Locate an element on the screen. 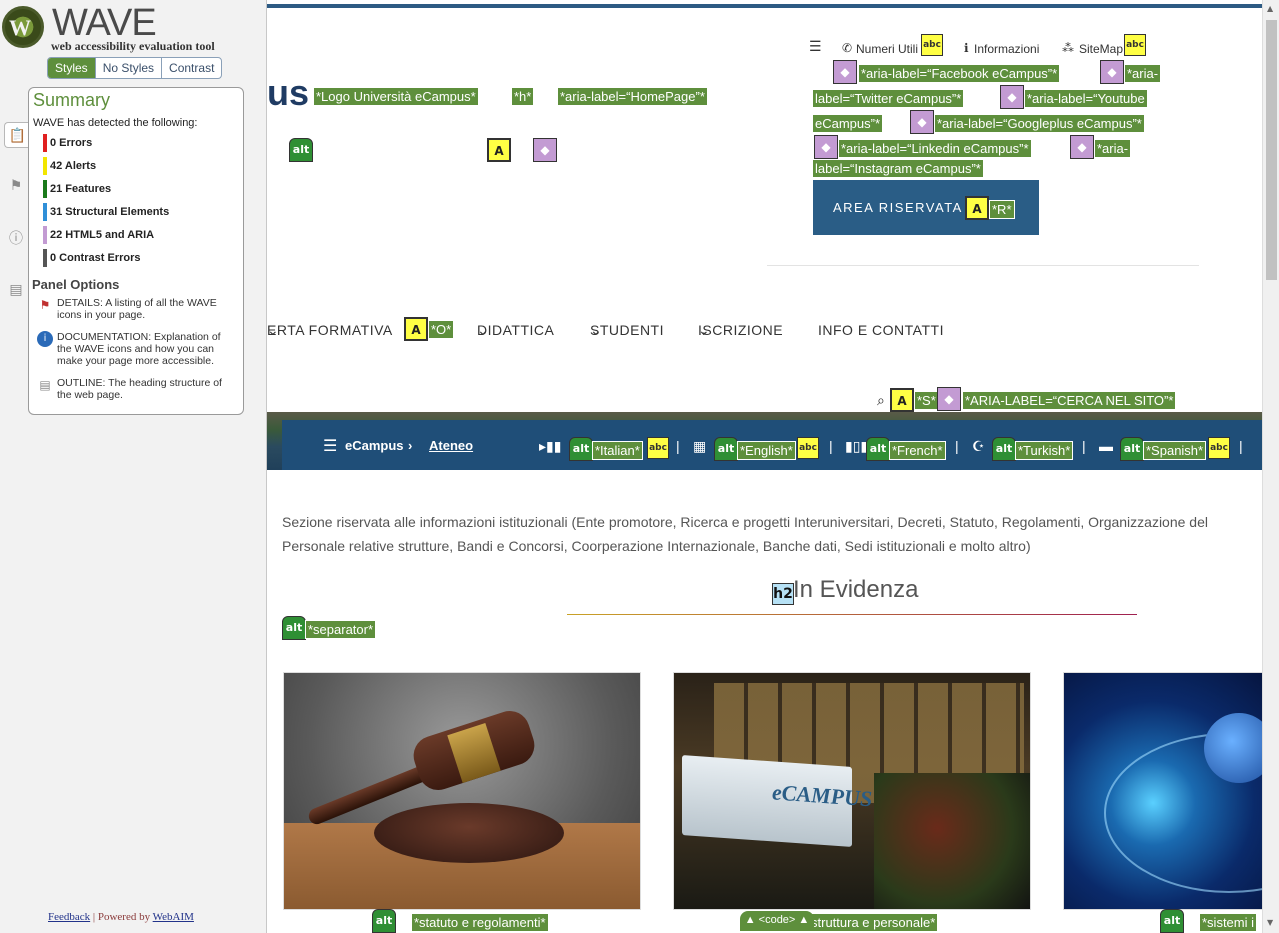 The image size is (1279, 933). count-contrast: 0 Contrast Errors is located at coordinates (106, 260).